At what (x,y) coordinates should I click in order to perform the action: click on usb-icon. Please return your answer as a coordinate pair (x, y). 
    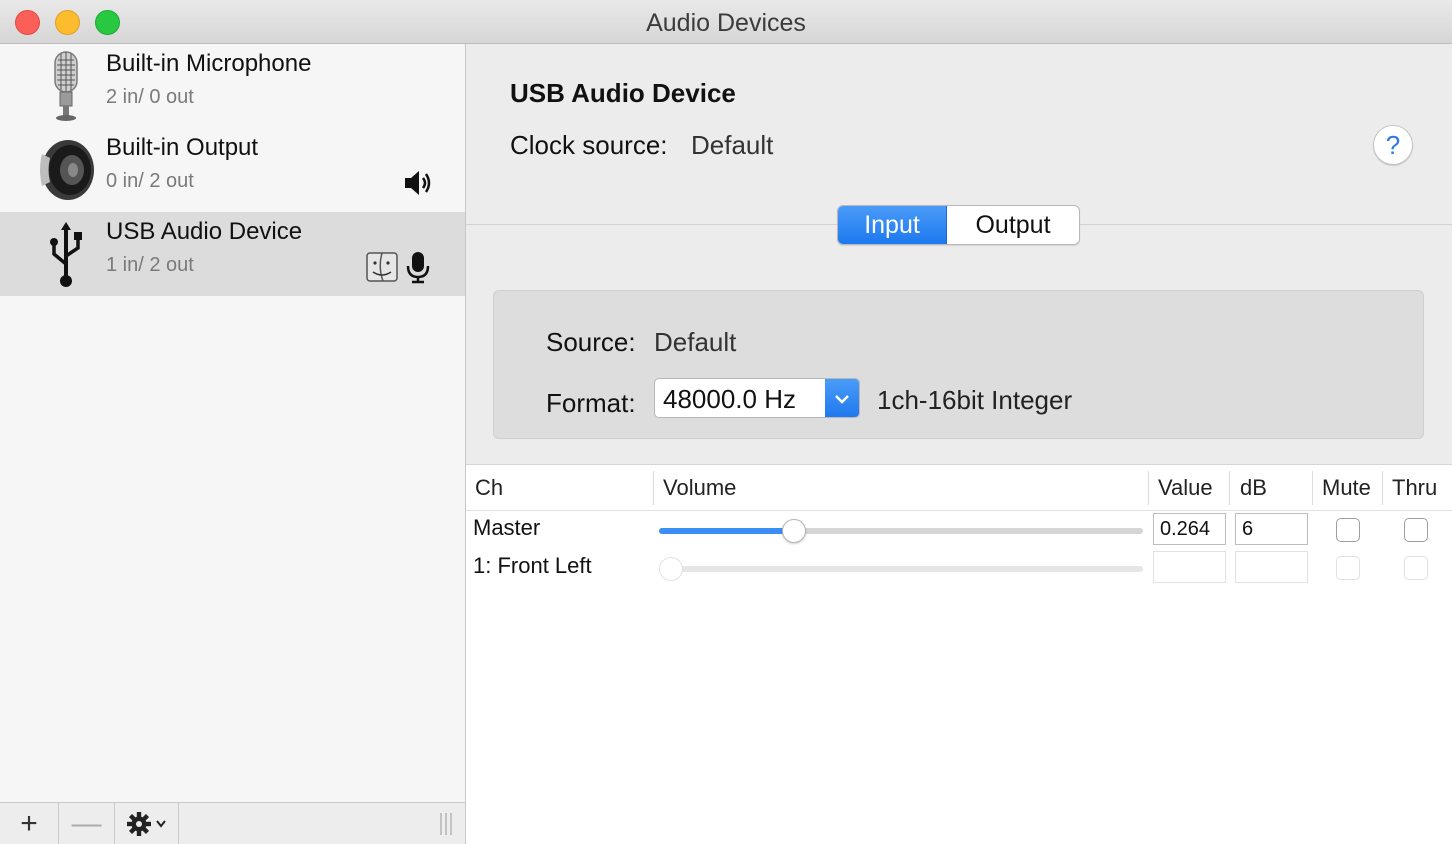
    Looking at the image, I should click on (66, 254).